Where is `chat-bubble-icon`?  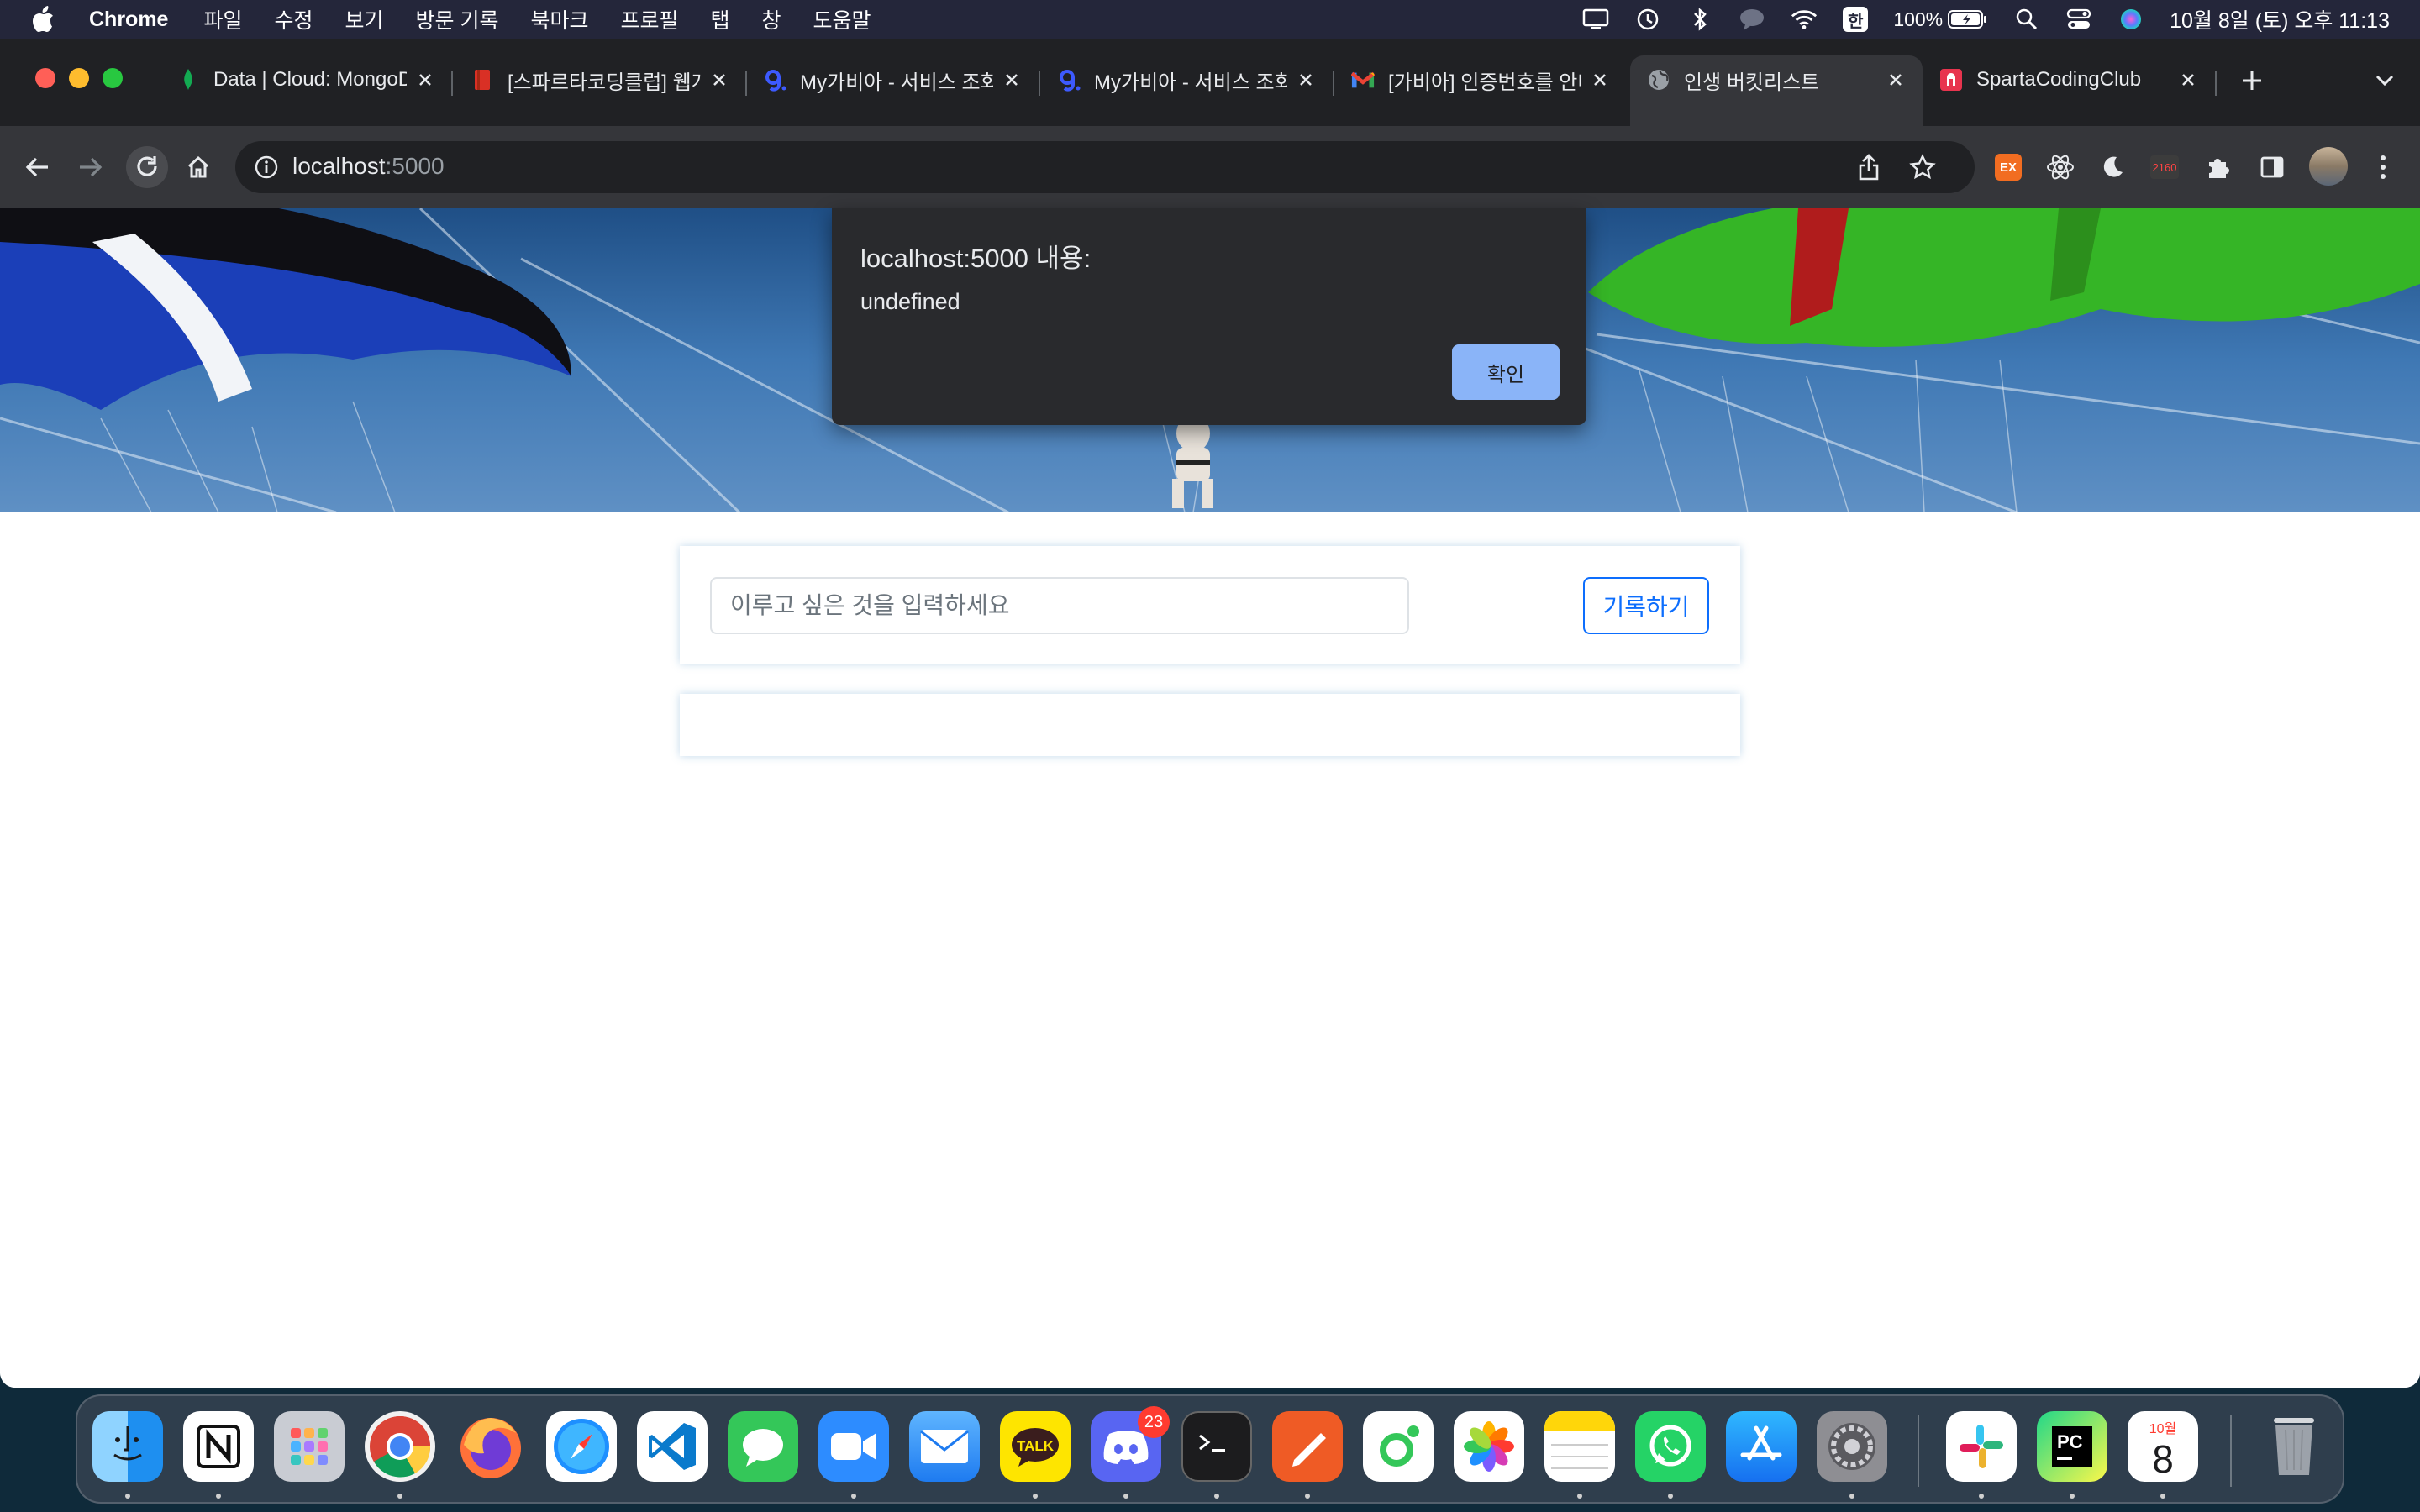
chat-bubble-icon is located at coordinates (1752, 19).